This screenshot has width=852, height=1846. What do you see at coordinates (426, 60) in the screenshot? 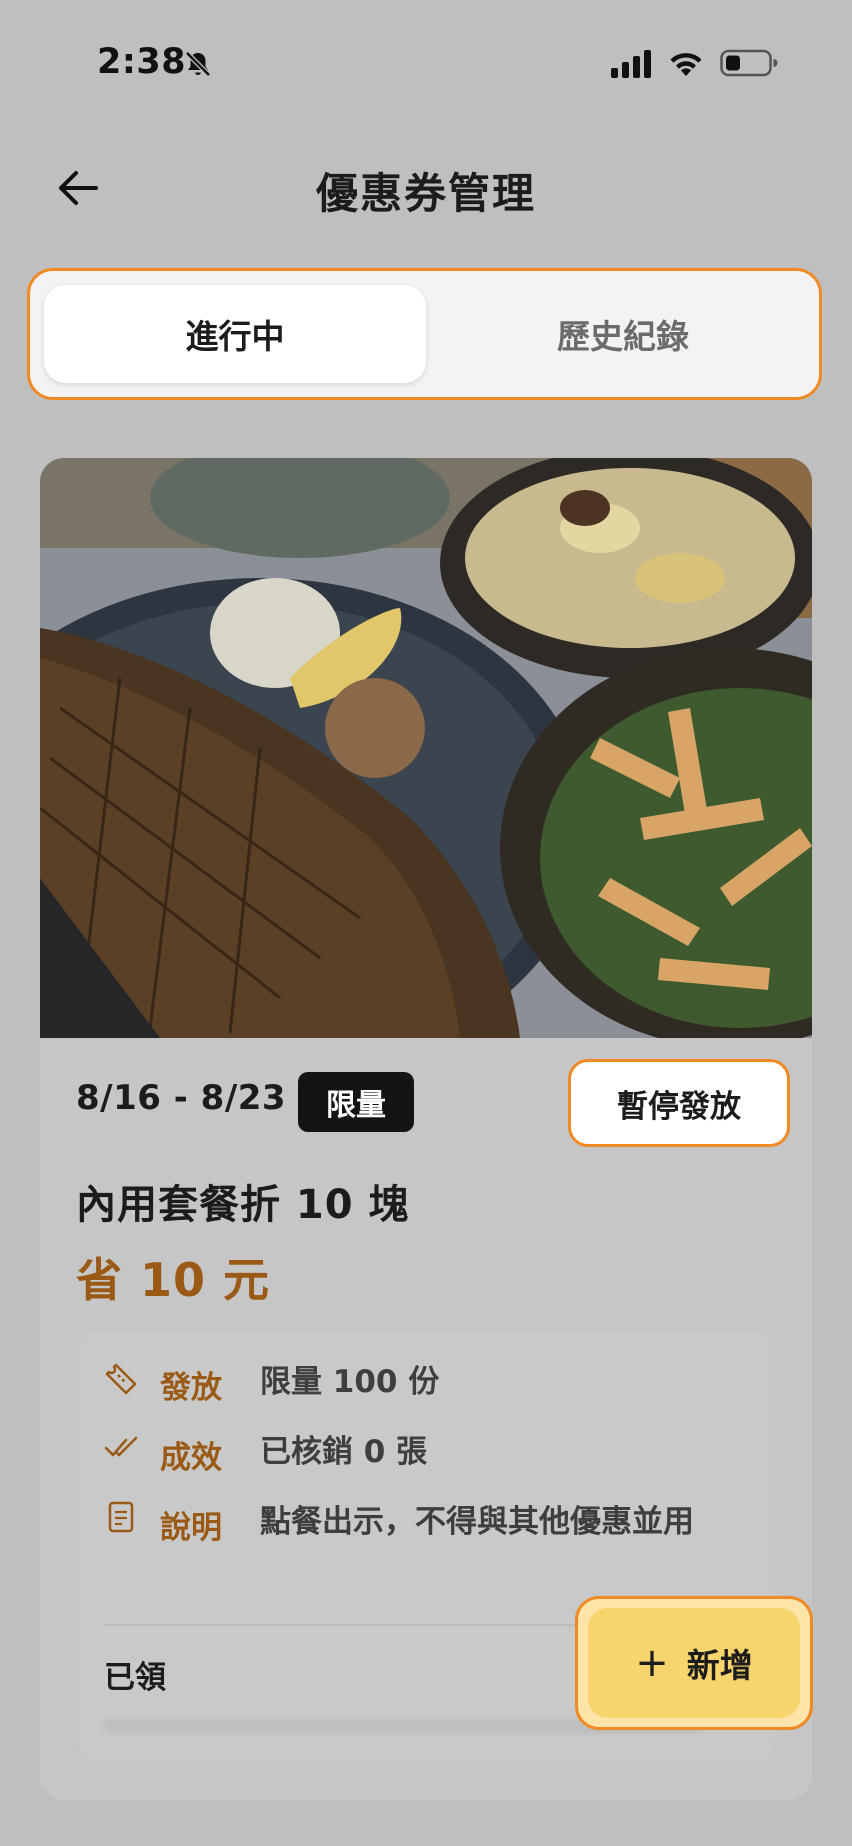
I see `status-bar: 2:38` at bounding box center [426, 60].